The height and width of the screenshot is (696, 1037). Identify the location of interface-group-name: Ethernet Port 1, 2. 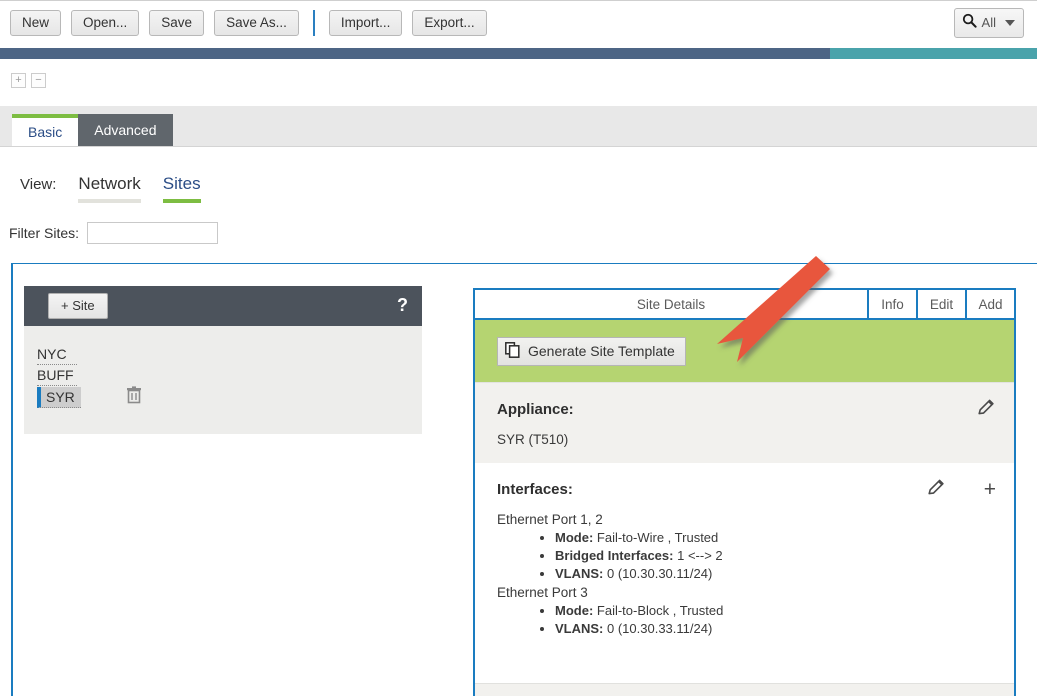
(550, 519).